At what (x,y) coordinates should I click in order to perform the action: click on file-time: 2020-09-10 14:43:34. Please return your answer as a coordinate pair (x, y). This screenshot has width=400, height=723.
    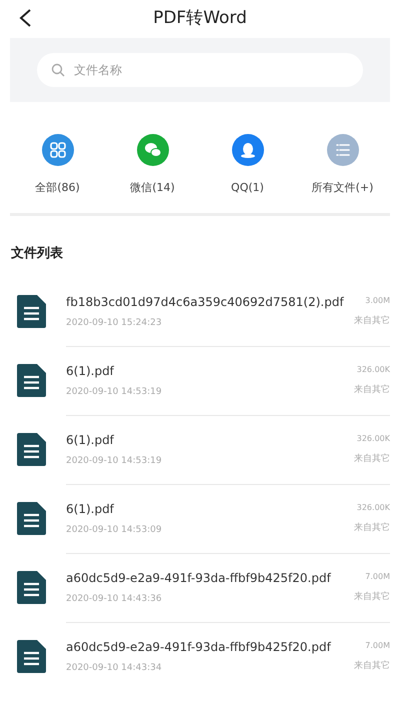
    Looking at the image, I should click on (114, 669).